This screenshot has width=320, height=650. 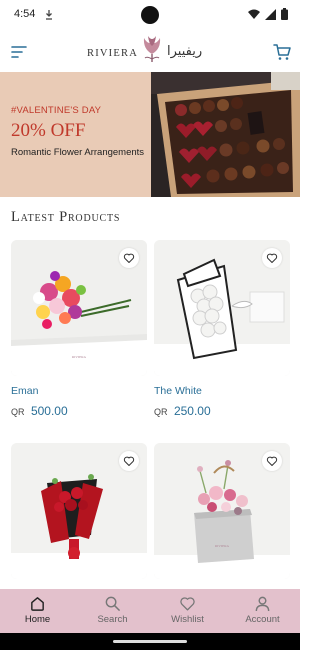 I want to click on cart-icon, so click(x=282, y=52).